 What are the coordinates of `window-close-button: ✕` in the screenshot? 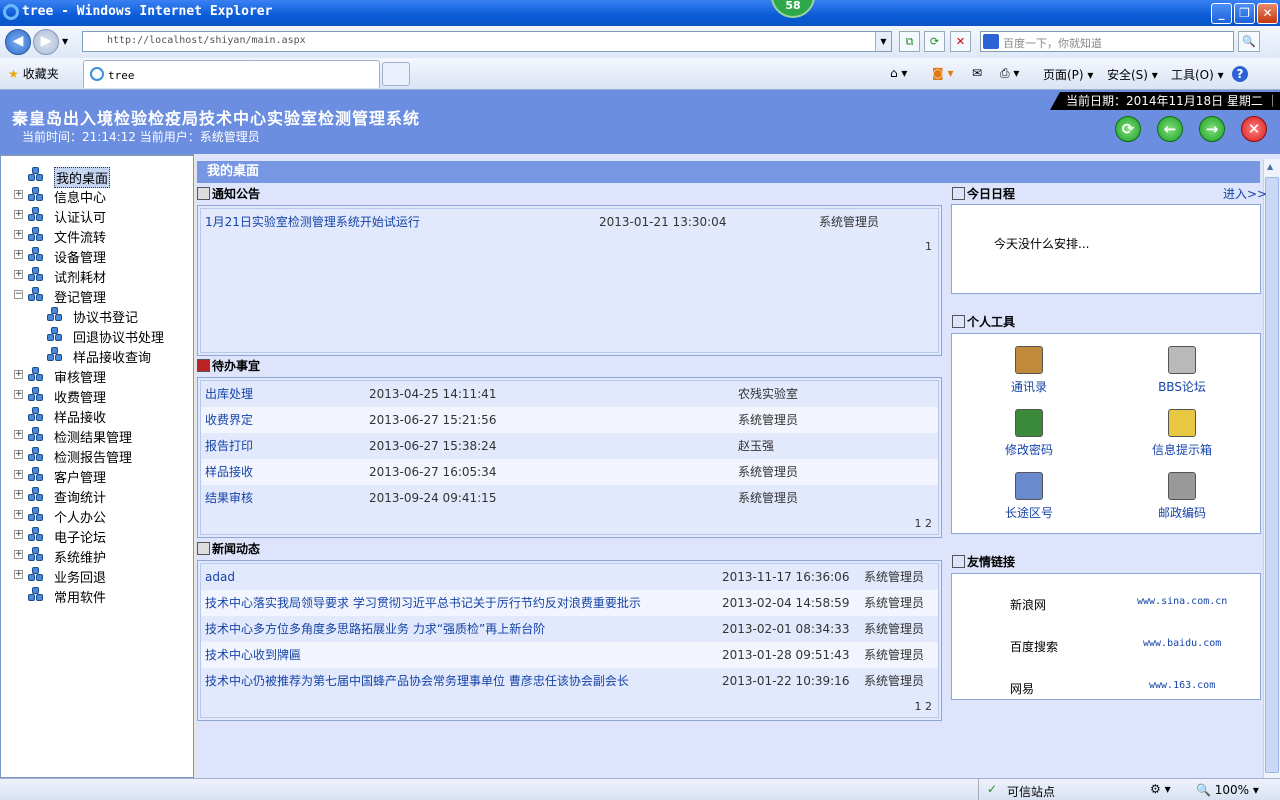 It's located at (1267, 13).